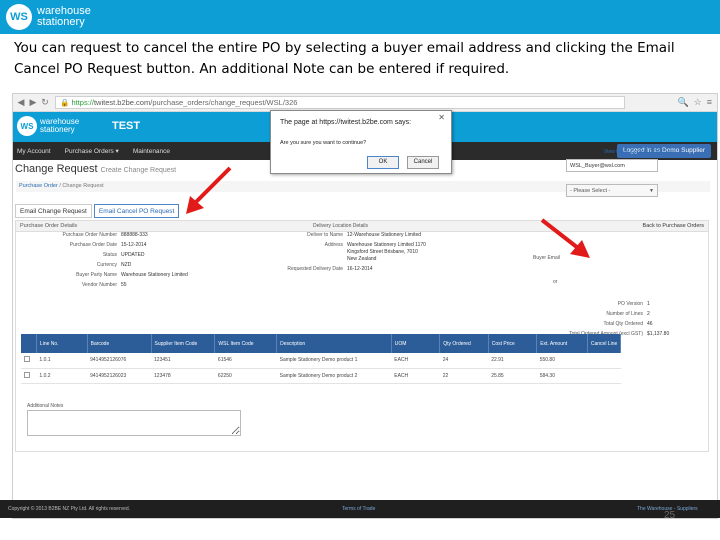  I want to click on page-title: Change Request Create Change Request, so click(95, 169).